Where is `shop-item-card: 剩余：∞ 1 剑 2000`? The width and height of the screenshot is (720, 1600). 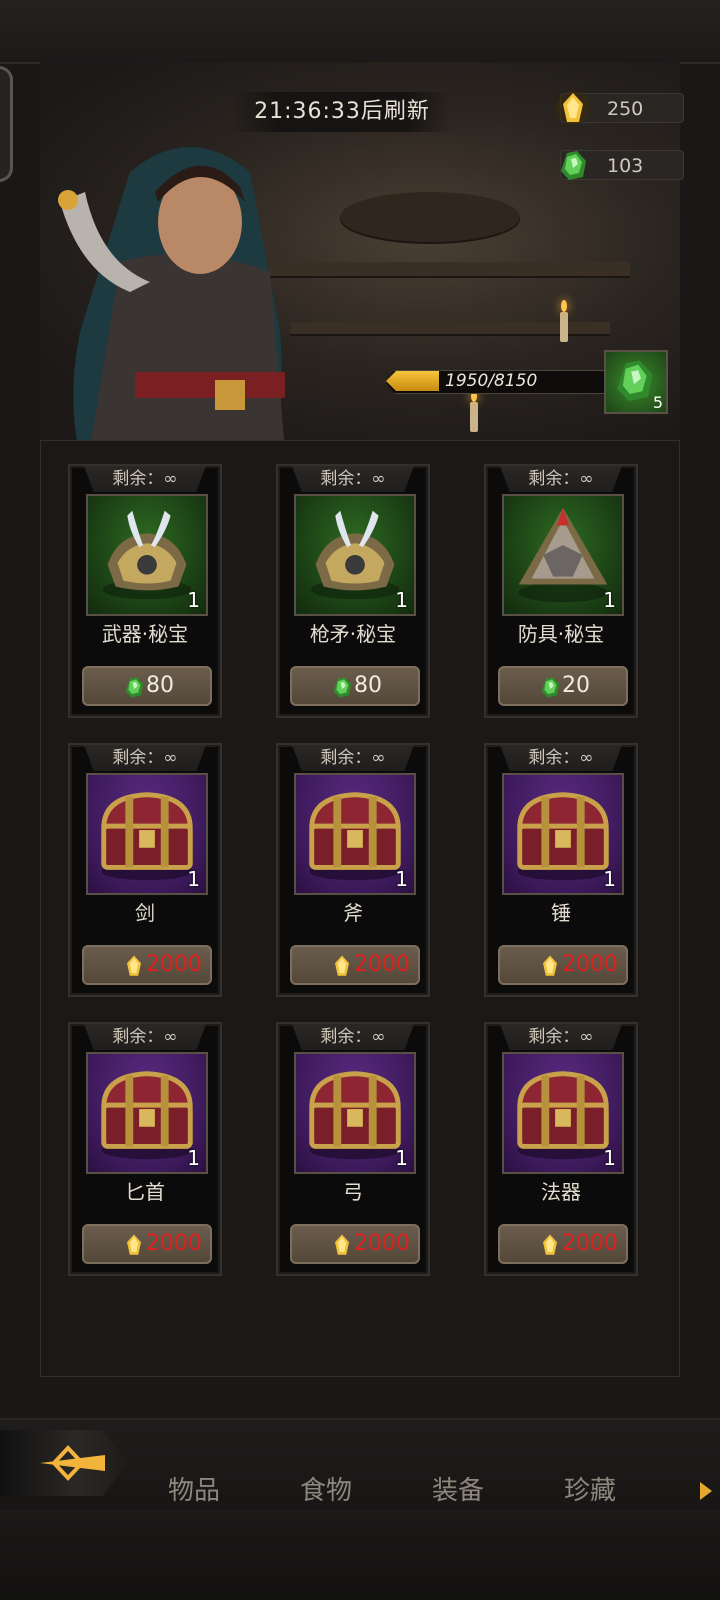
shop-item-card: 剩余：∞ 1 剑 2000 is located at coordinates (145, 870).